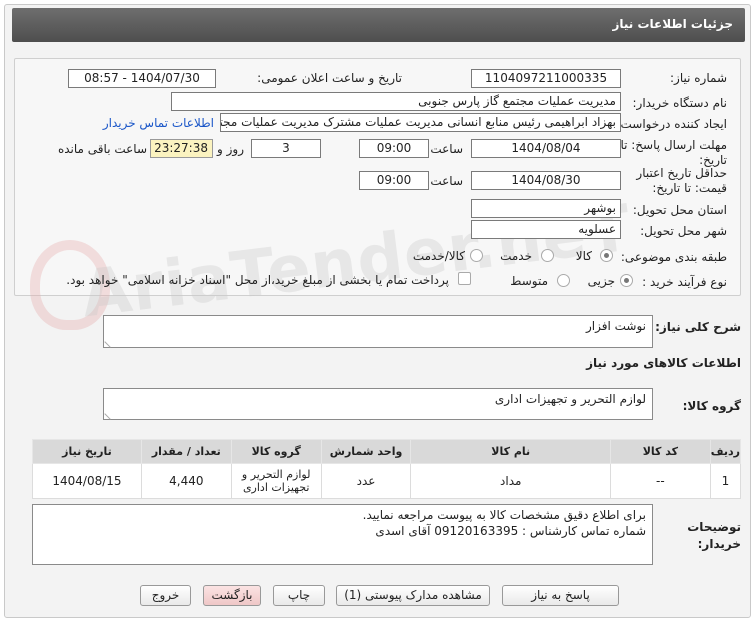  What do you see at coordinates (366, 481) in the screenshot?
I see `cell-unit: عدد` at bounding box center [366, 481].